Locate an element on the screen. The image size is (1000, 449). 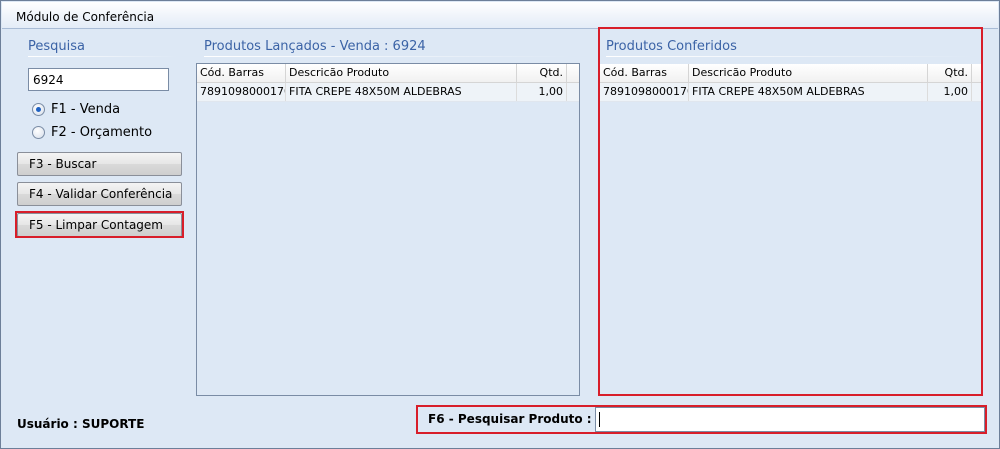
launched-row-description: FITA CREPE 48X50M ALDEBRAS is located at coordinates (401, 92).